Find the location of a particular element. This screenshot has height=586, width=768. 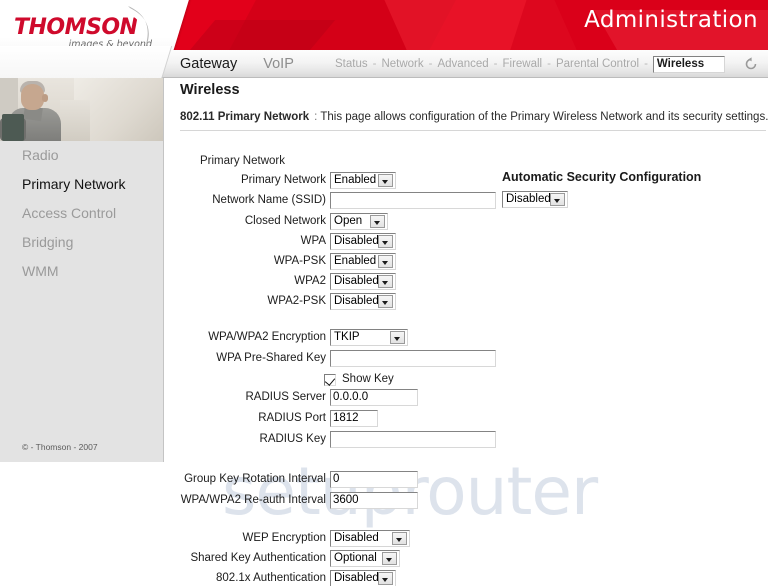

nav-sub-wireless: Wireless is located at coordinates (689, 64).